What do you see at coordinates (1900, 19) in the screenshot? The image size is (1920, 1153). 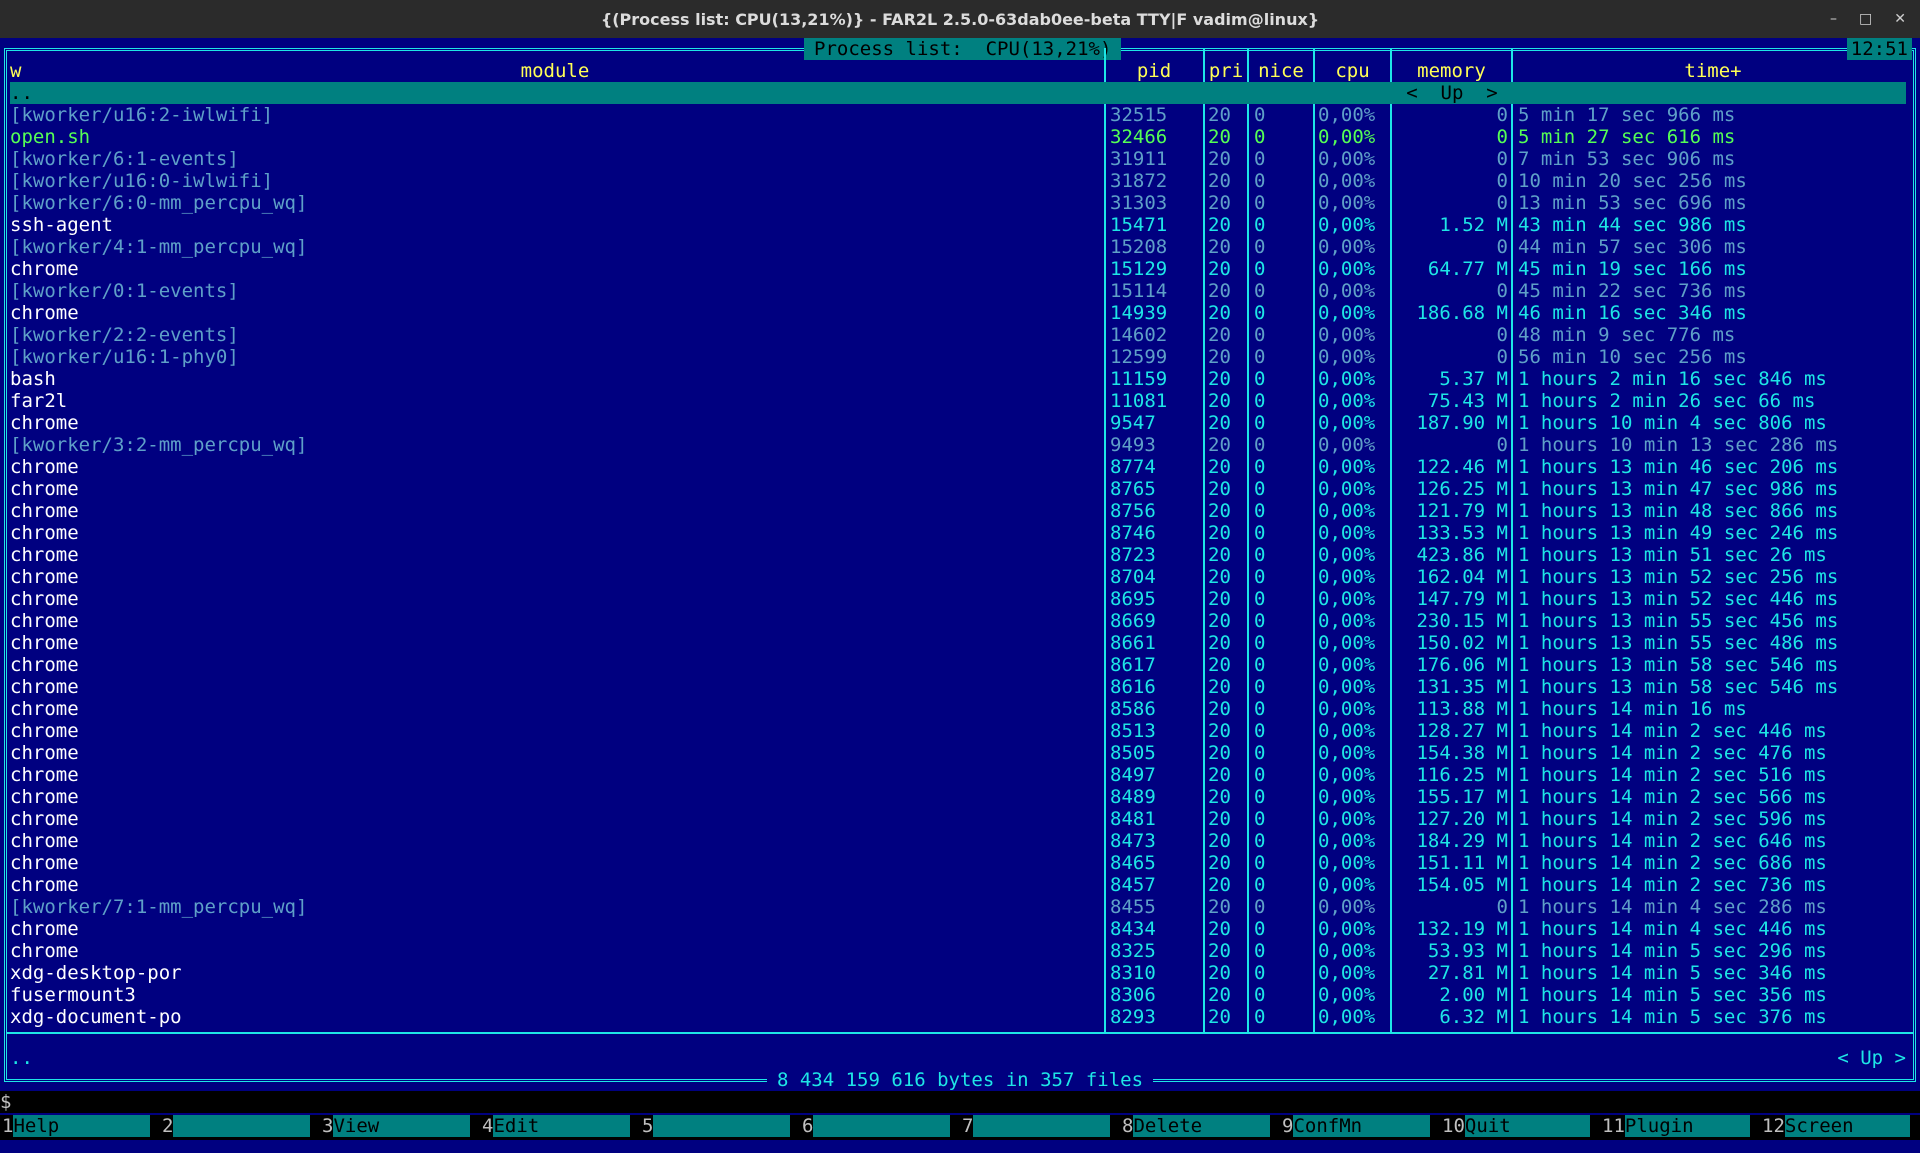 I see `close-icon: ✕` at bounding box center [1900, 19].